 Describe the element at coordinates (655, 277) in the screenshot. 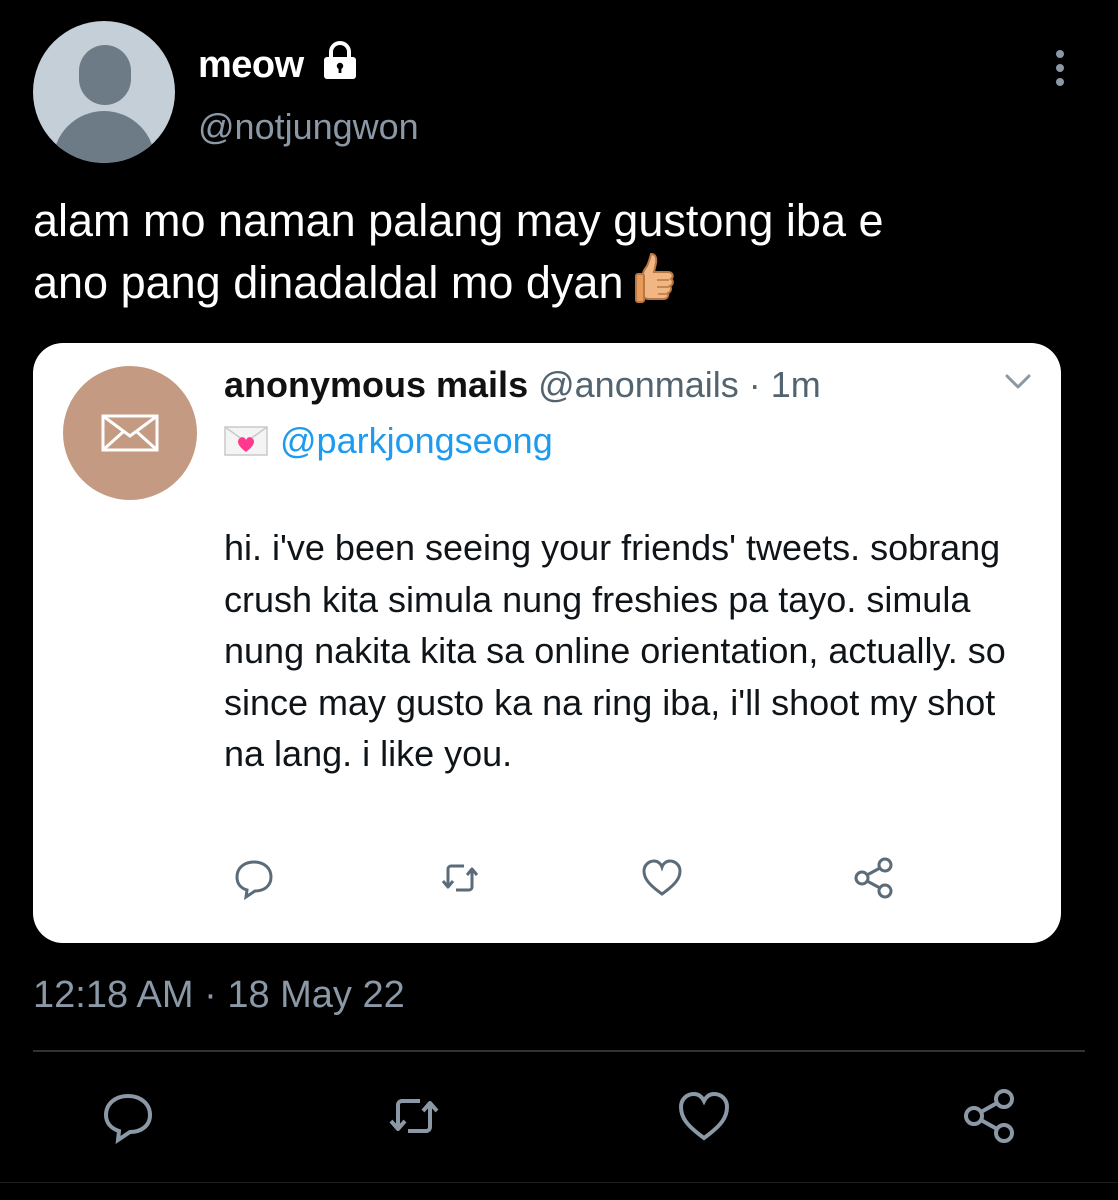

I see `thumbs-up-icon` at that location.